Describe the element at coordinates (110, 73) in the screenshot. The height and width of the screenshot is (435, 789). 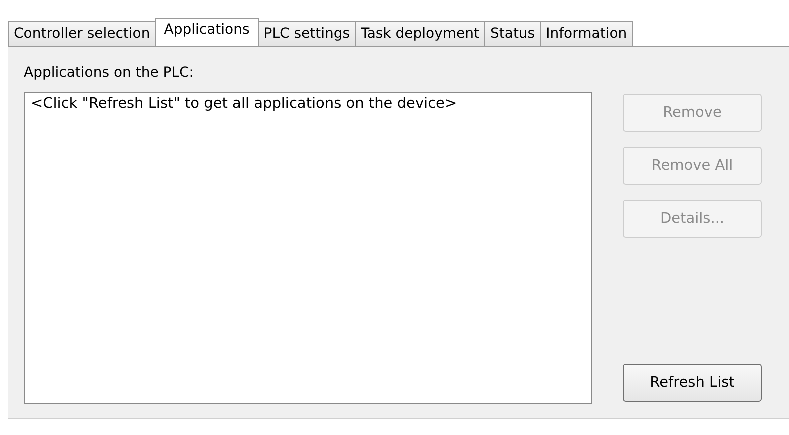
I see `list-label: Applications on the PLC:` at that location.